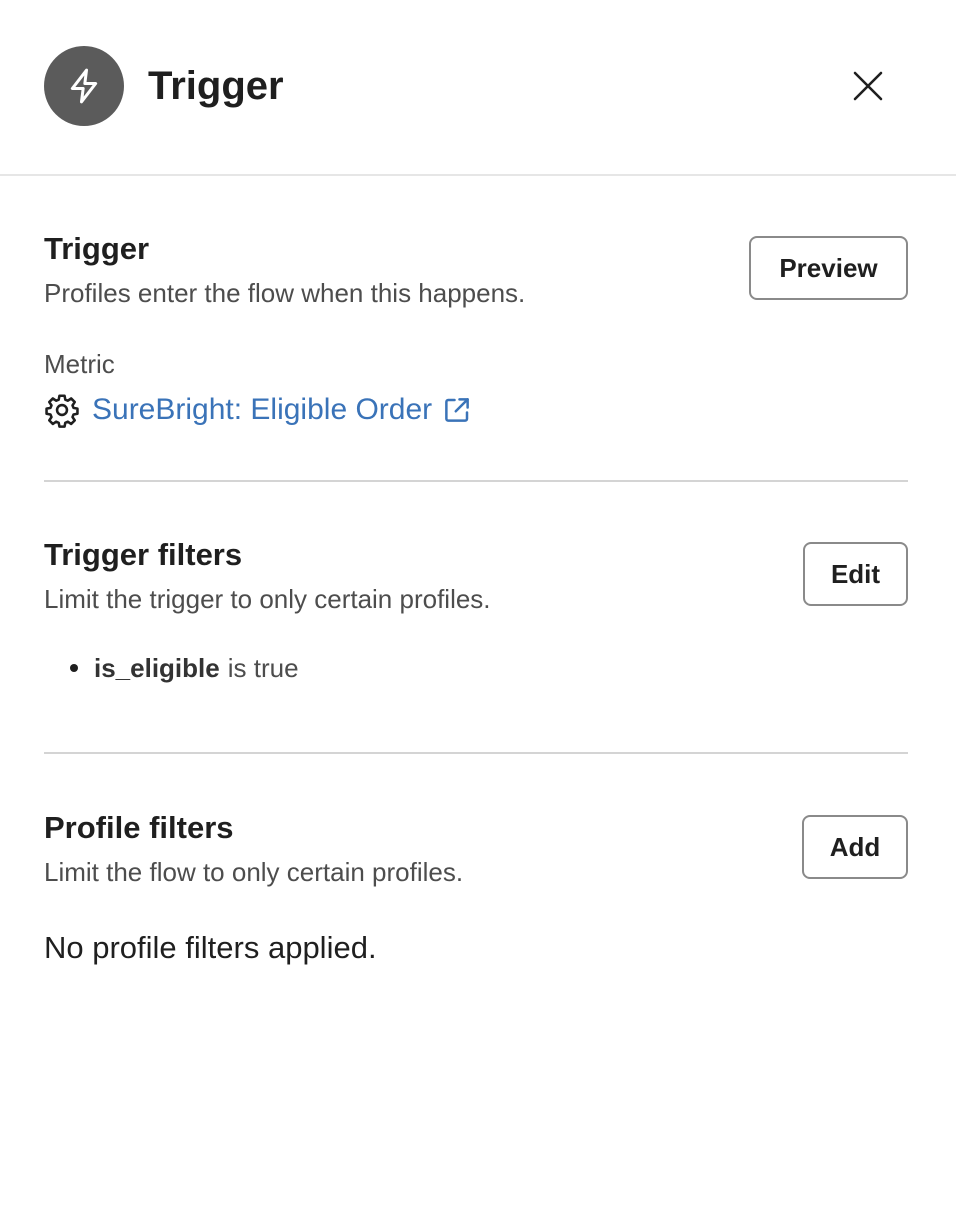  What do you see at coordinates (143, 554) in the screenshot?
I see `trigger-filters-title: Trigger filters` at bounding box center [143, 554].